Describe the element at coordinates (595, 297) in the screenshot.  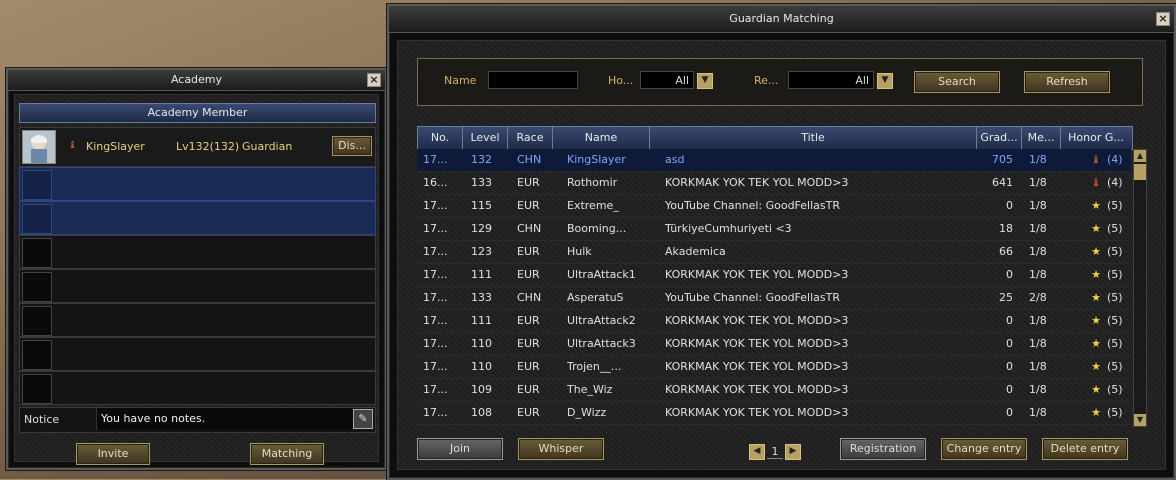
I see `cell-name: AsperatuS` at that location.